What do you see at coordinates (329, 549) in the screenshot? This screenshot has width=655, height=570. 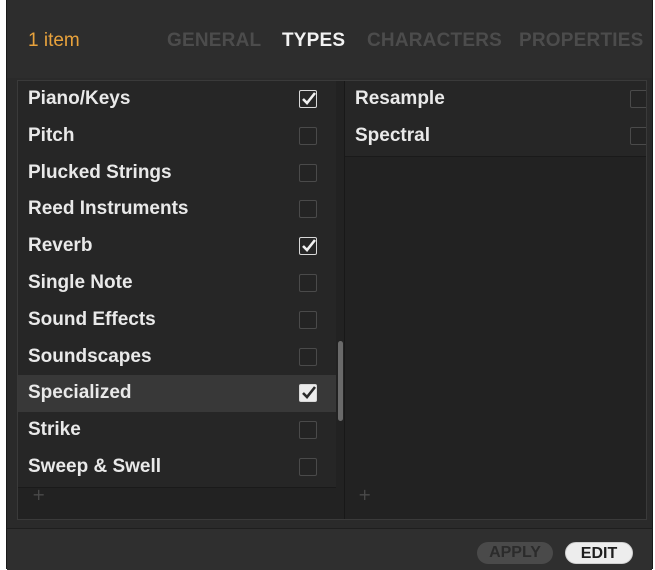 I see `footer-bar: APPLY EDIT` at bounding box center [329, 549].